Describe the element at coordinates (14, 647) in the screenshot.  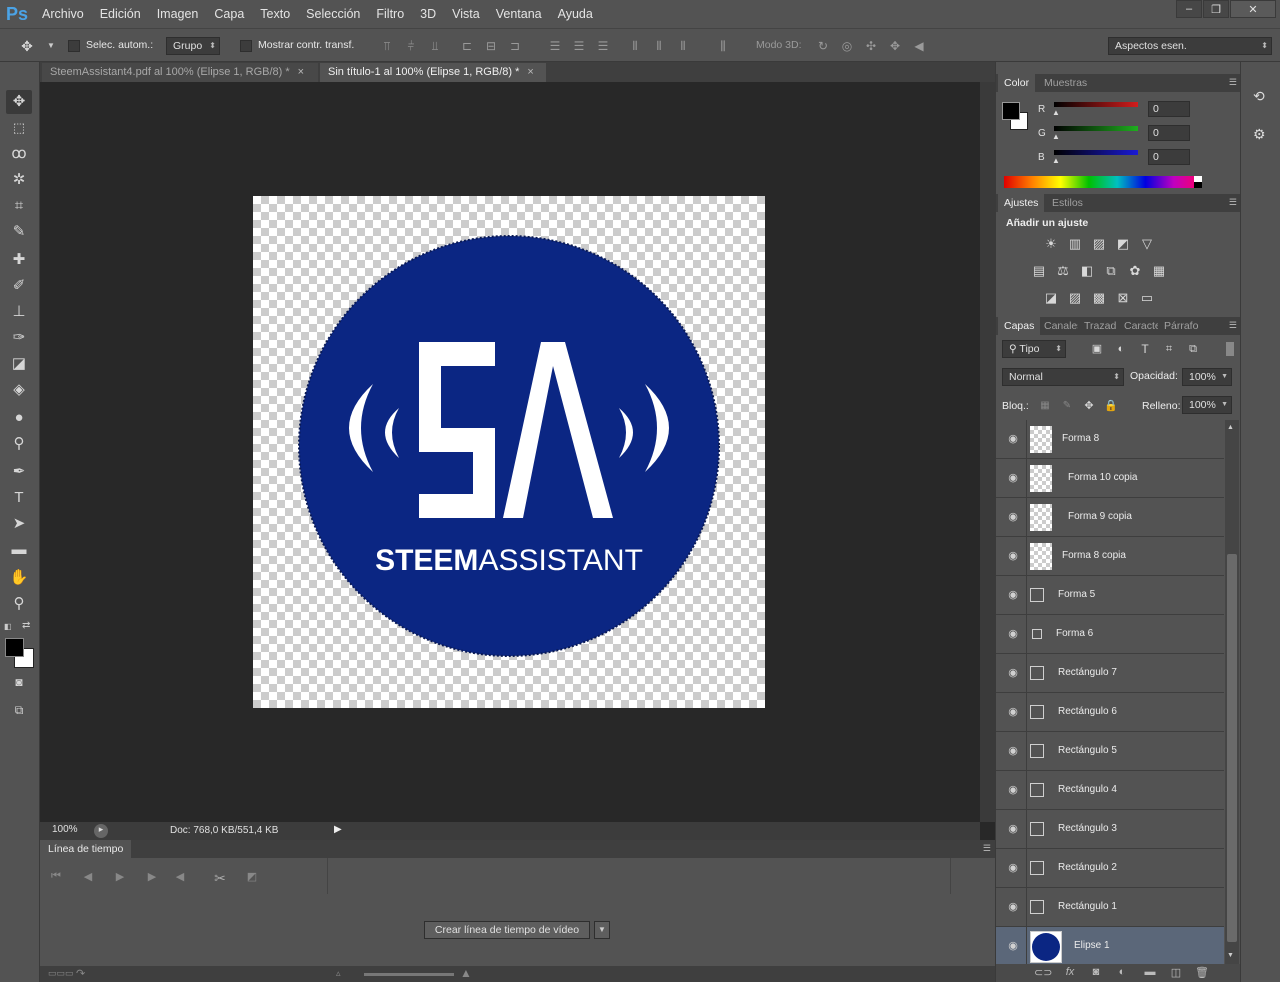
I see `foreground-color-swatch` at that location.